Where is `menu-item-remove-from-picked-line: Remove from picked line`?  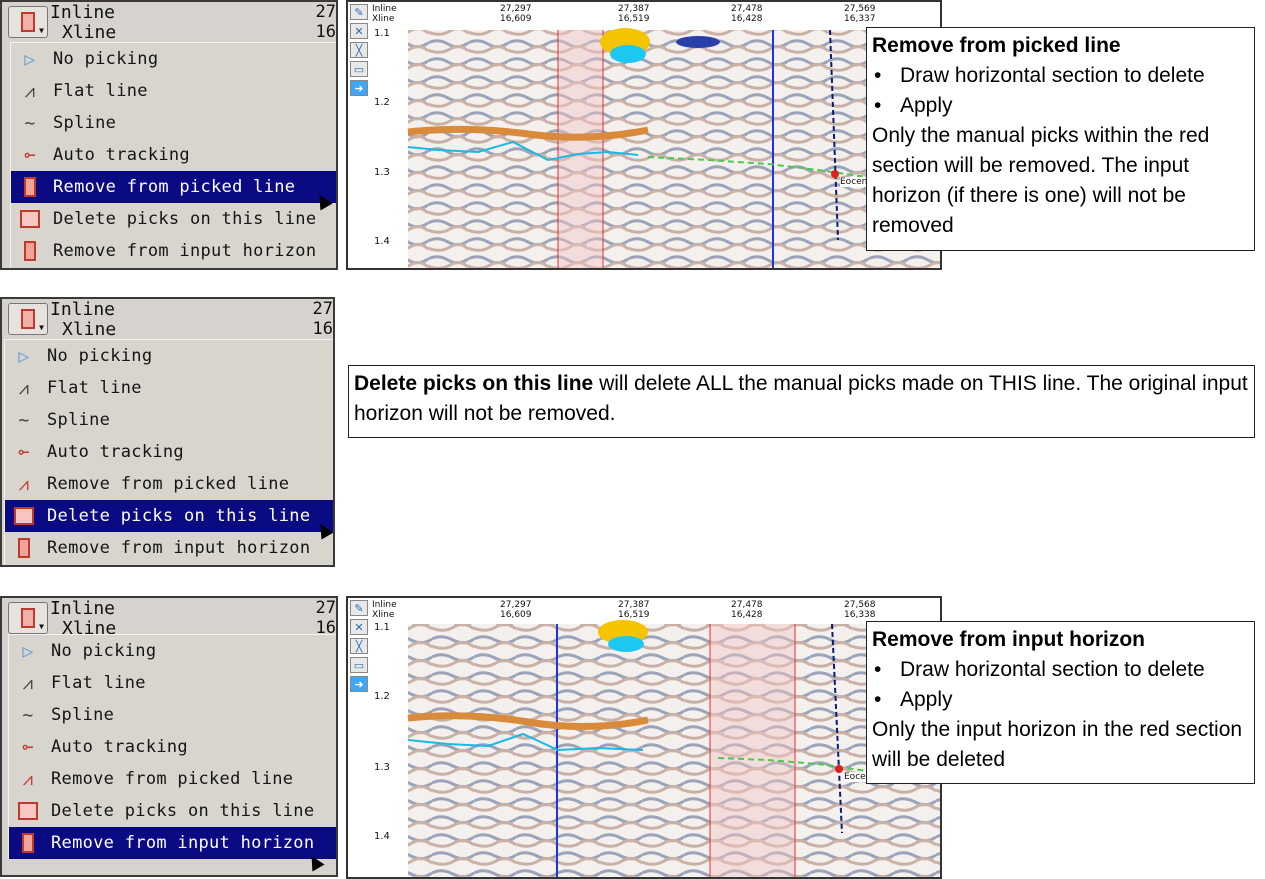 menu-item-remove-from-picked-line: Remove from picked line is located at coordinates (173, 187).